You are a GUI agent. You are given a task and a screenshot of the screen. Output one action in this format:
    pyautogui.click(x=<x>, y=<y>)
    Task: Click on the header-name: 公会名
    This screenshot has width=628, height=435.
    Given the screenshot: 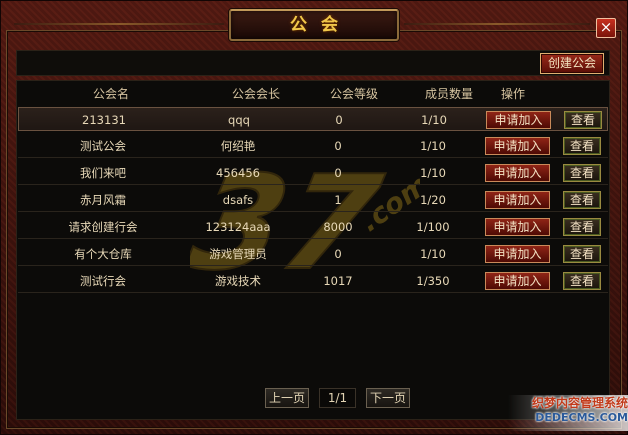 What is the action you would take?
    pyautogui.click(x=110, y=94)
    